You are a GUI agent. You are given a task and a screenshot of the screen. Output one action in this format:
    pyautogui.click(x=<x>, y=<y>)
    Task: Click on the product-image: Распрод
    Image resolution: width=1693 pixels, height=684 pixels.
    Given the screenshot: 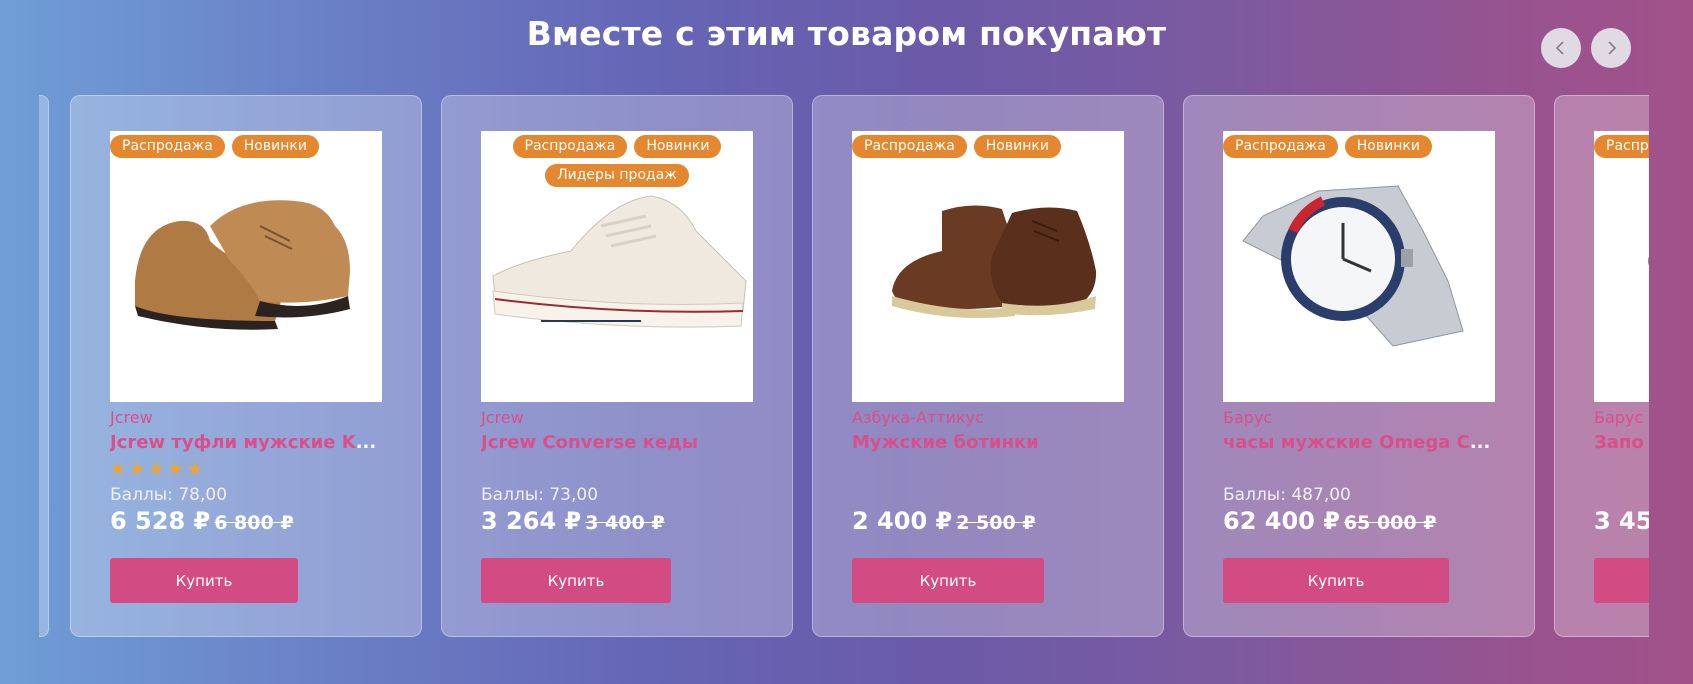 What is the action you would take?
    pyautogui.click(x=1621, y=266)
    